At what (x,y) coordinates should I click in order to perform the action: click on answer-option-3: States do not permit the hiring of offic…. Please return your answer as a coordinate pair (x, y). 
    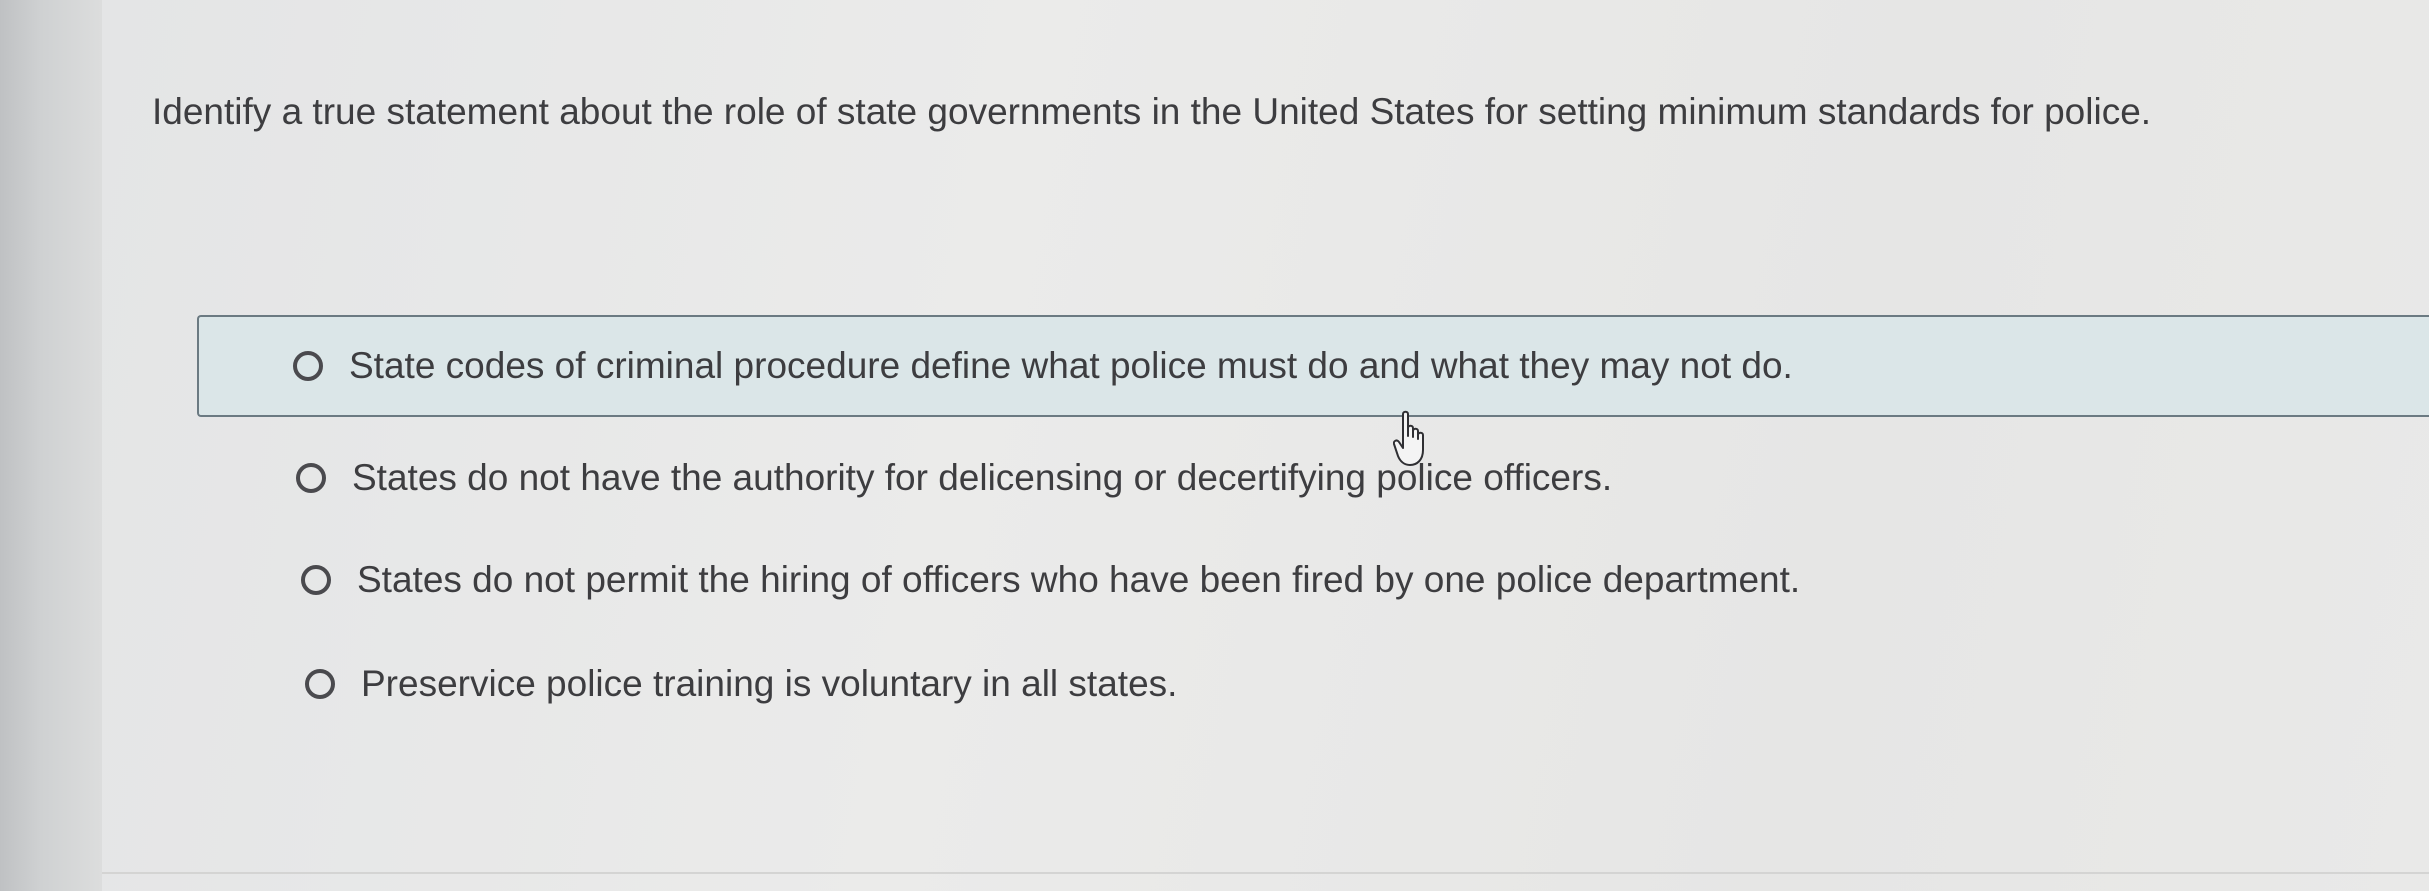
    Looking at the image, I should click on (1050, 580).